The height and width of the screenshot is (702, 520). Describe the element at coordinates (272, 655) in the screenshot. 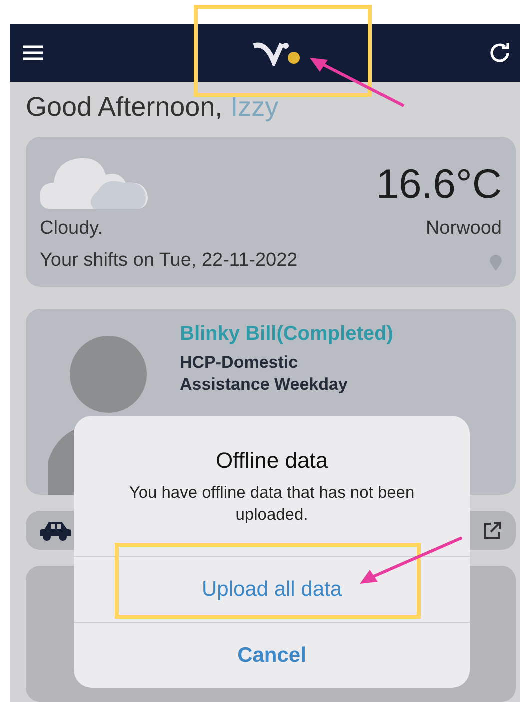

I see `cancel-button: Cancel` at that location.